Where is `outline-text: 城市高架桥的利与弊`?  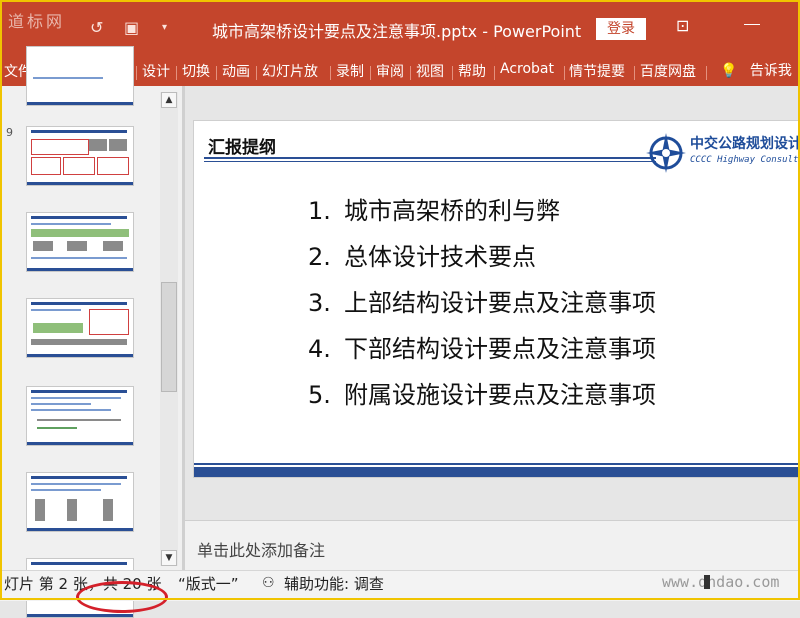
outline-text: 城市高架桥的利与弊 is located at coordinates (452, 211).